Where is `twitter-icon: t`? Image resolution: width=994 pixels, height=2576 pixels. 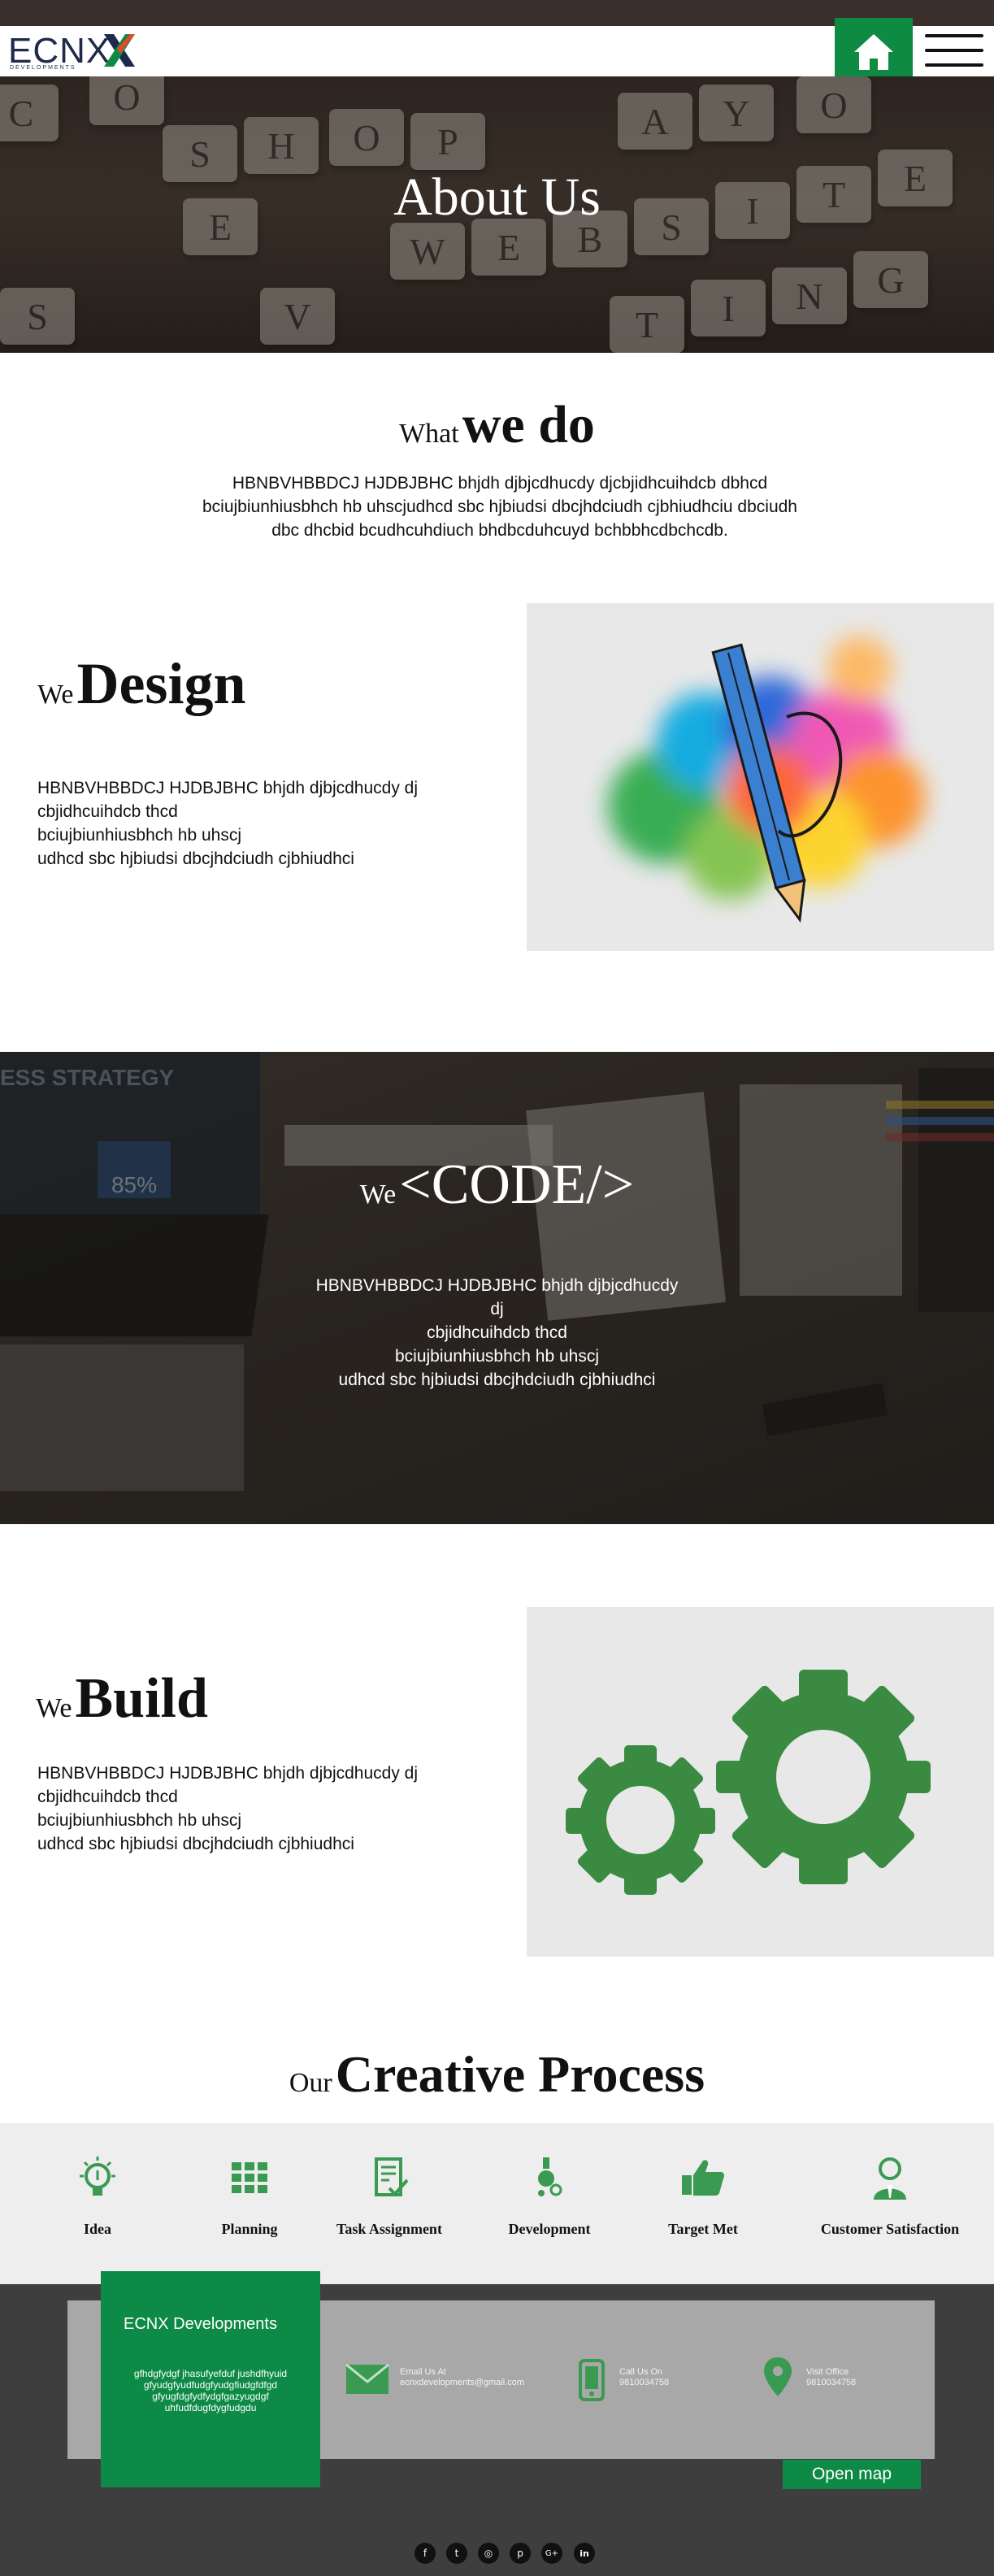 twitter-icon: t is located at coordinates (456, 2553).